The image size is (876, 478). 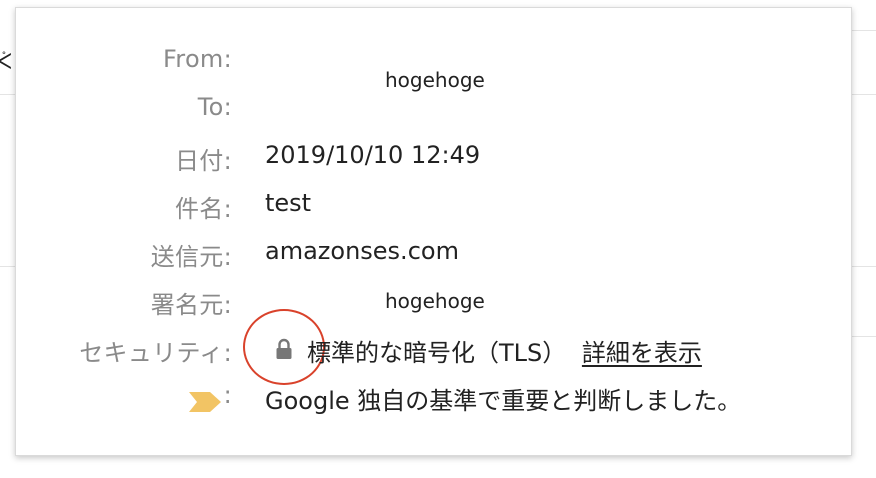 I want to click on subject-label: 件名:, so click(x=203, y=209).